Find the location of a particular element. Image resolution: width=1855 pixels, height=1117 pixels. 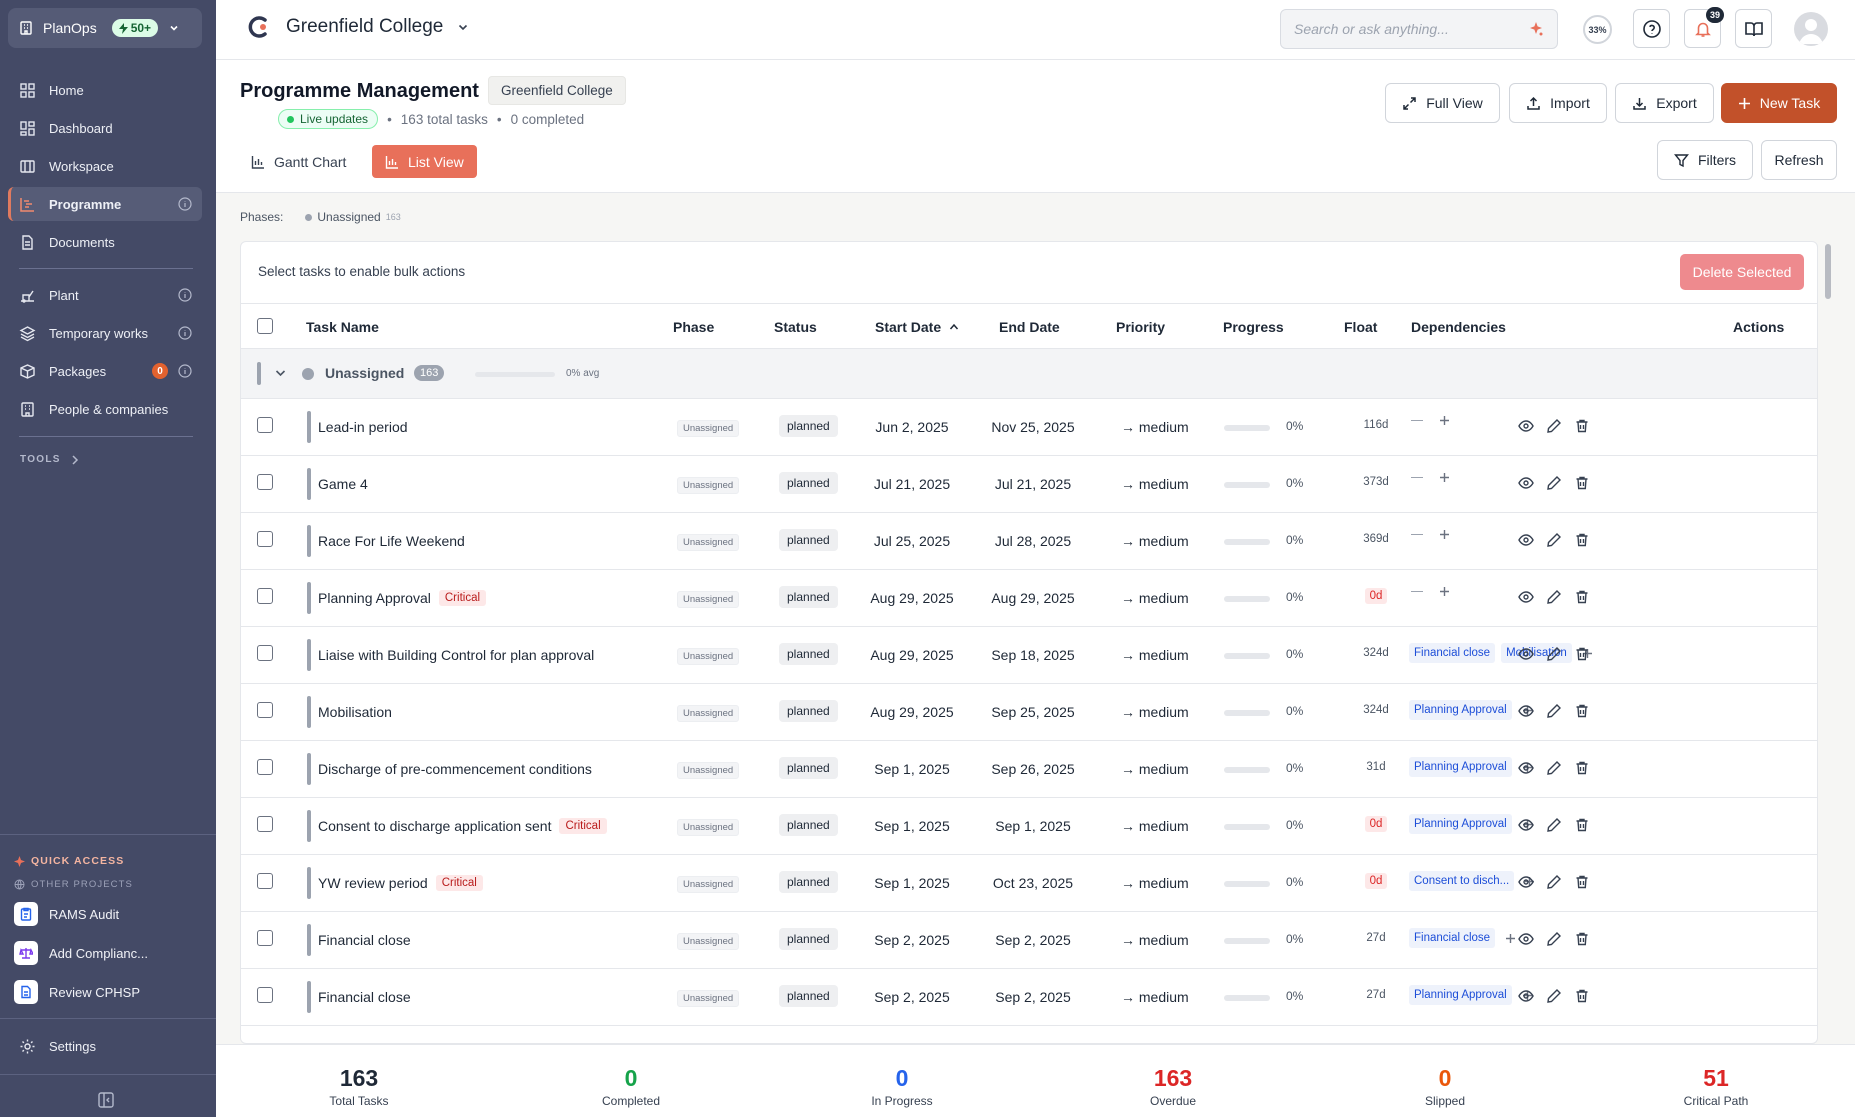

ai-sparkle-icon is located at coordinates (1536, 29).